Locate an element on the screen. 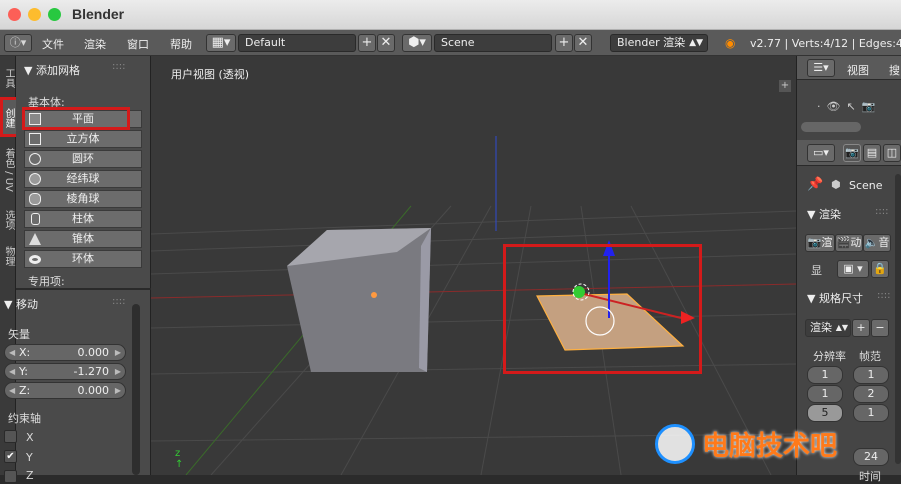 The width and height of the screenshot is (901, 484). blender-logo-icon: ◉ is located at coordinates (730, 43).